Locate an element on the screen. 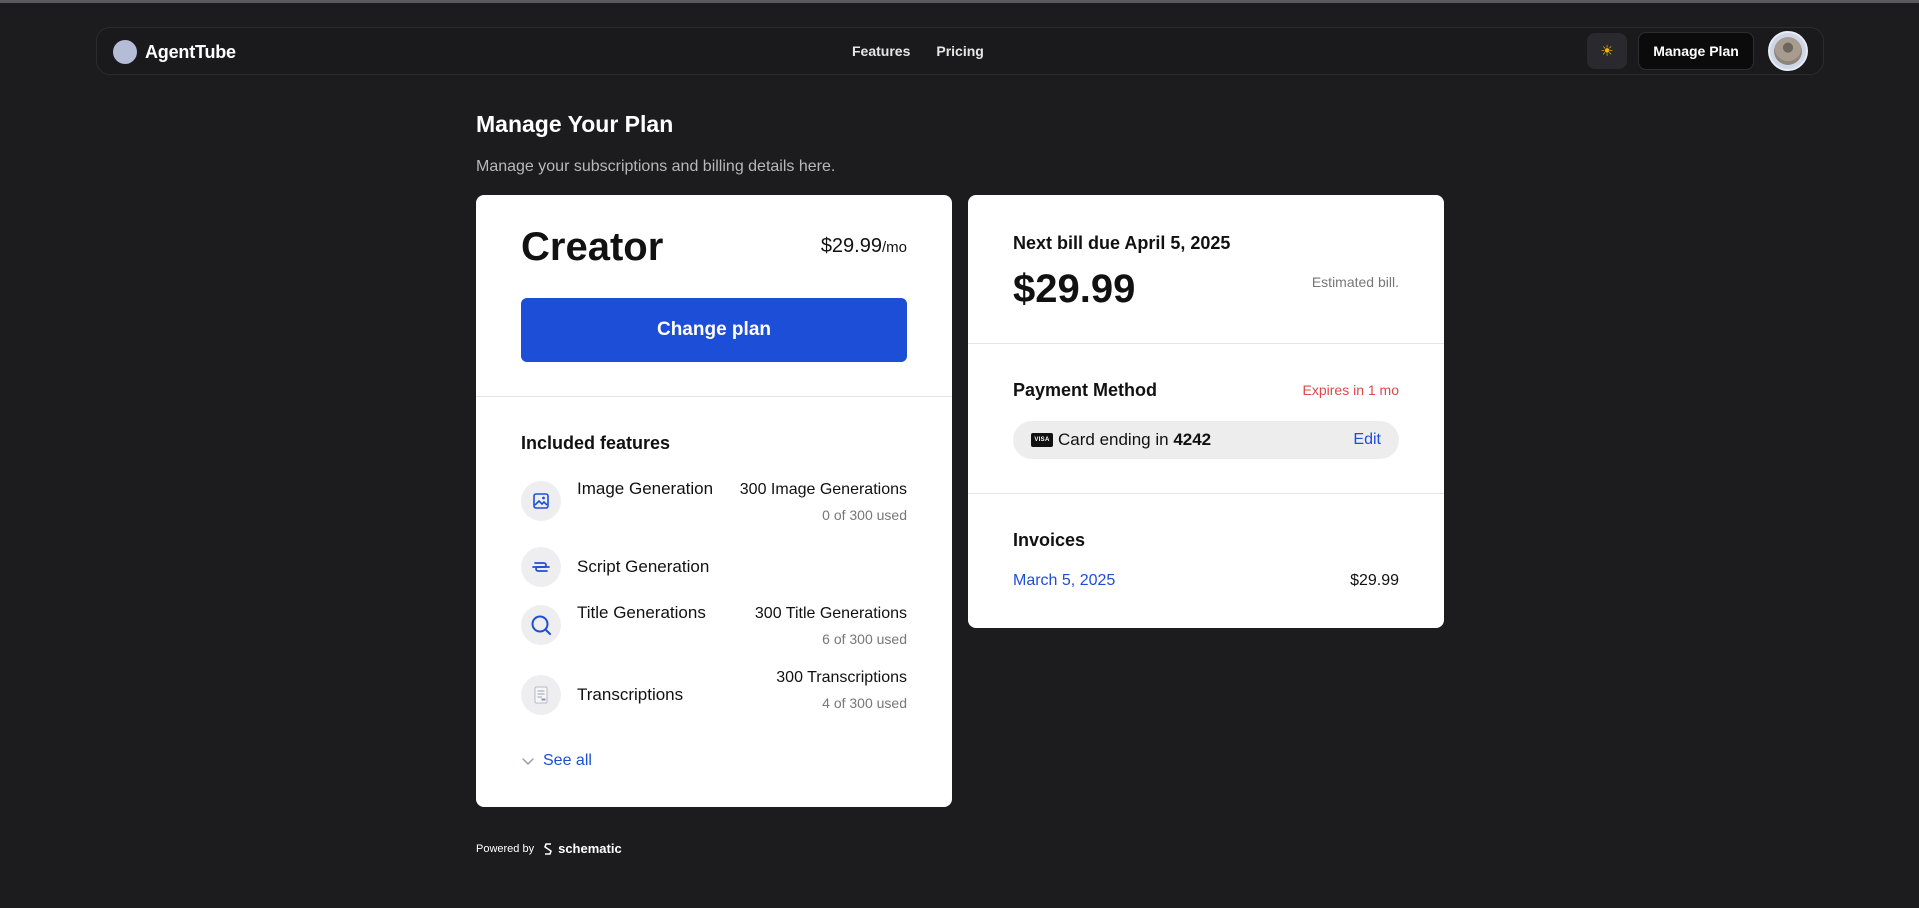  nav-link-pricing: Pricing is located at coordinates (959, 51).